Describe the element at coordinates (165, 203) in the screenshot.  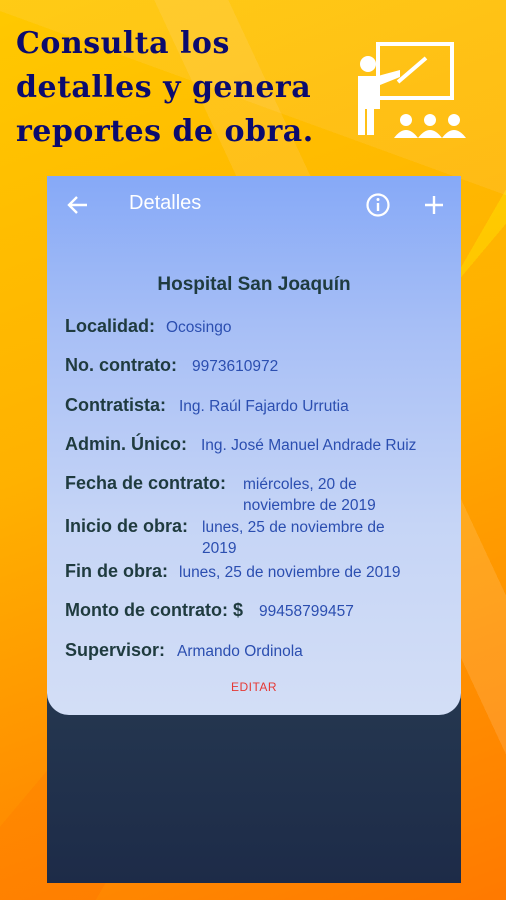
I see `app-bar-title: Detalles` at that location.